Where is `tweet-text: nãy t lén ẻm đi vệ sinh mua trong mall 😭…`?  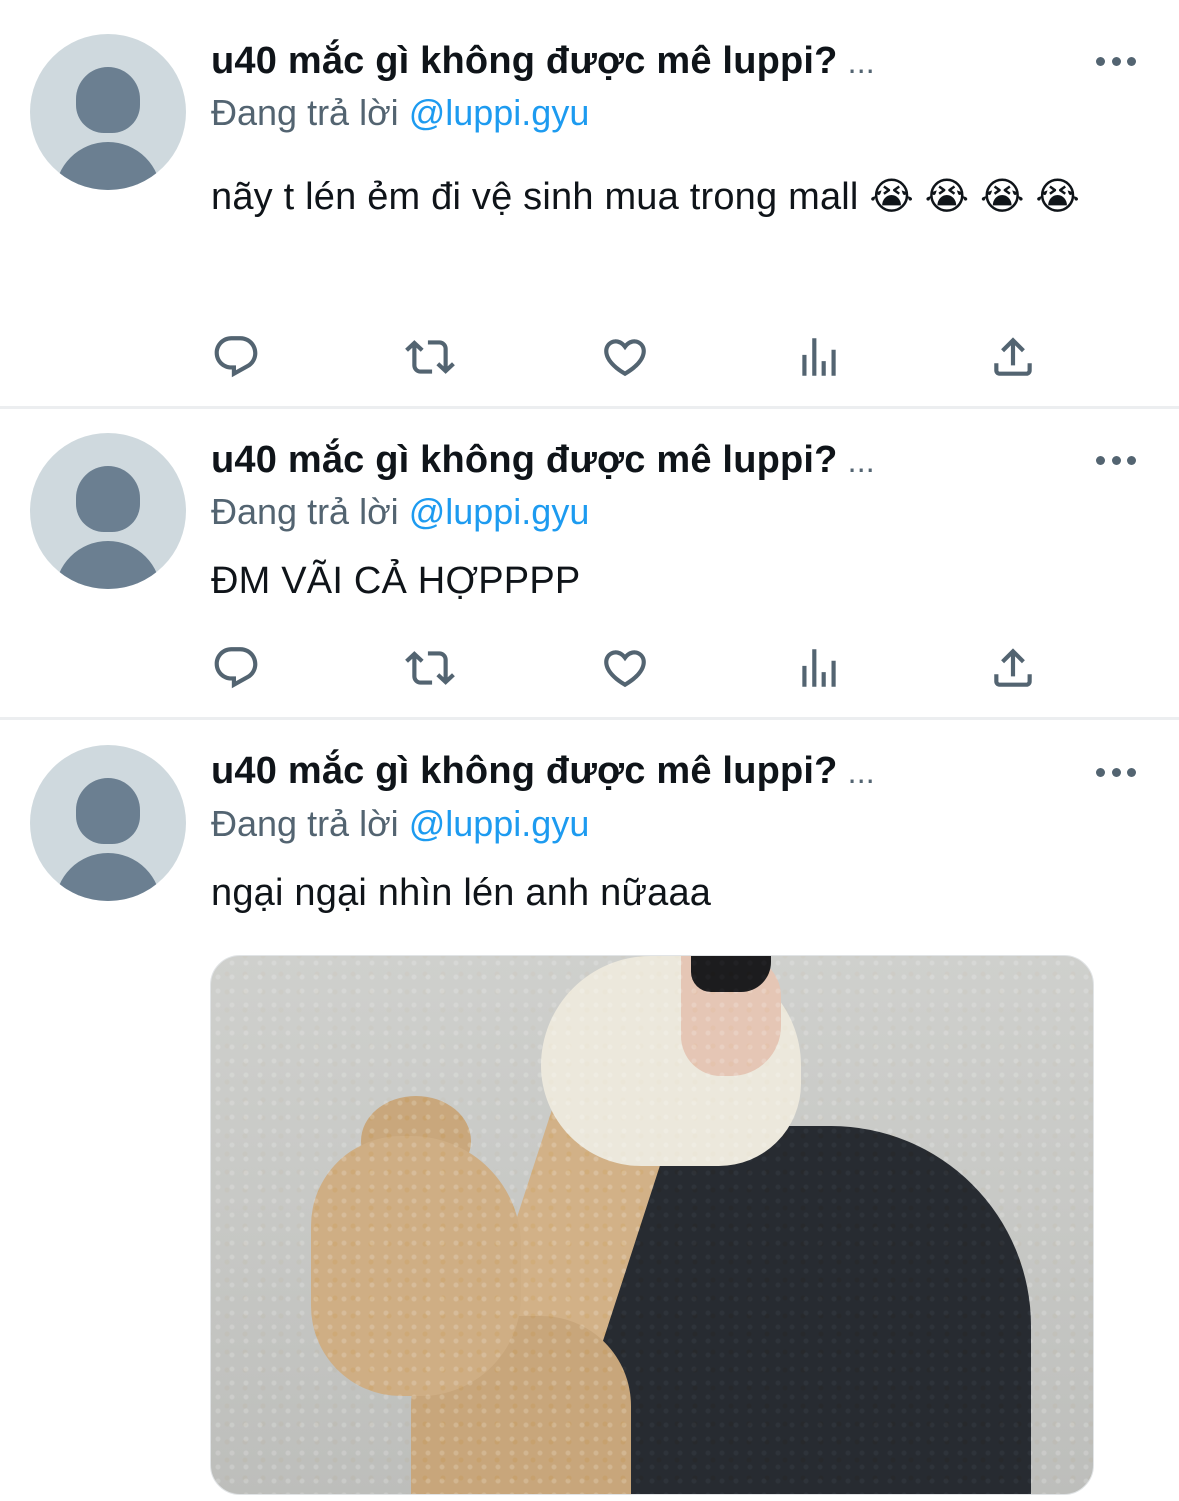
tweet-text: nãy t lén ẻm đi vệ sinh mua trong mall 😭… is located at coordinates (646, 197).